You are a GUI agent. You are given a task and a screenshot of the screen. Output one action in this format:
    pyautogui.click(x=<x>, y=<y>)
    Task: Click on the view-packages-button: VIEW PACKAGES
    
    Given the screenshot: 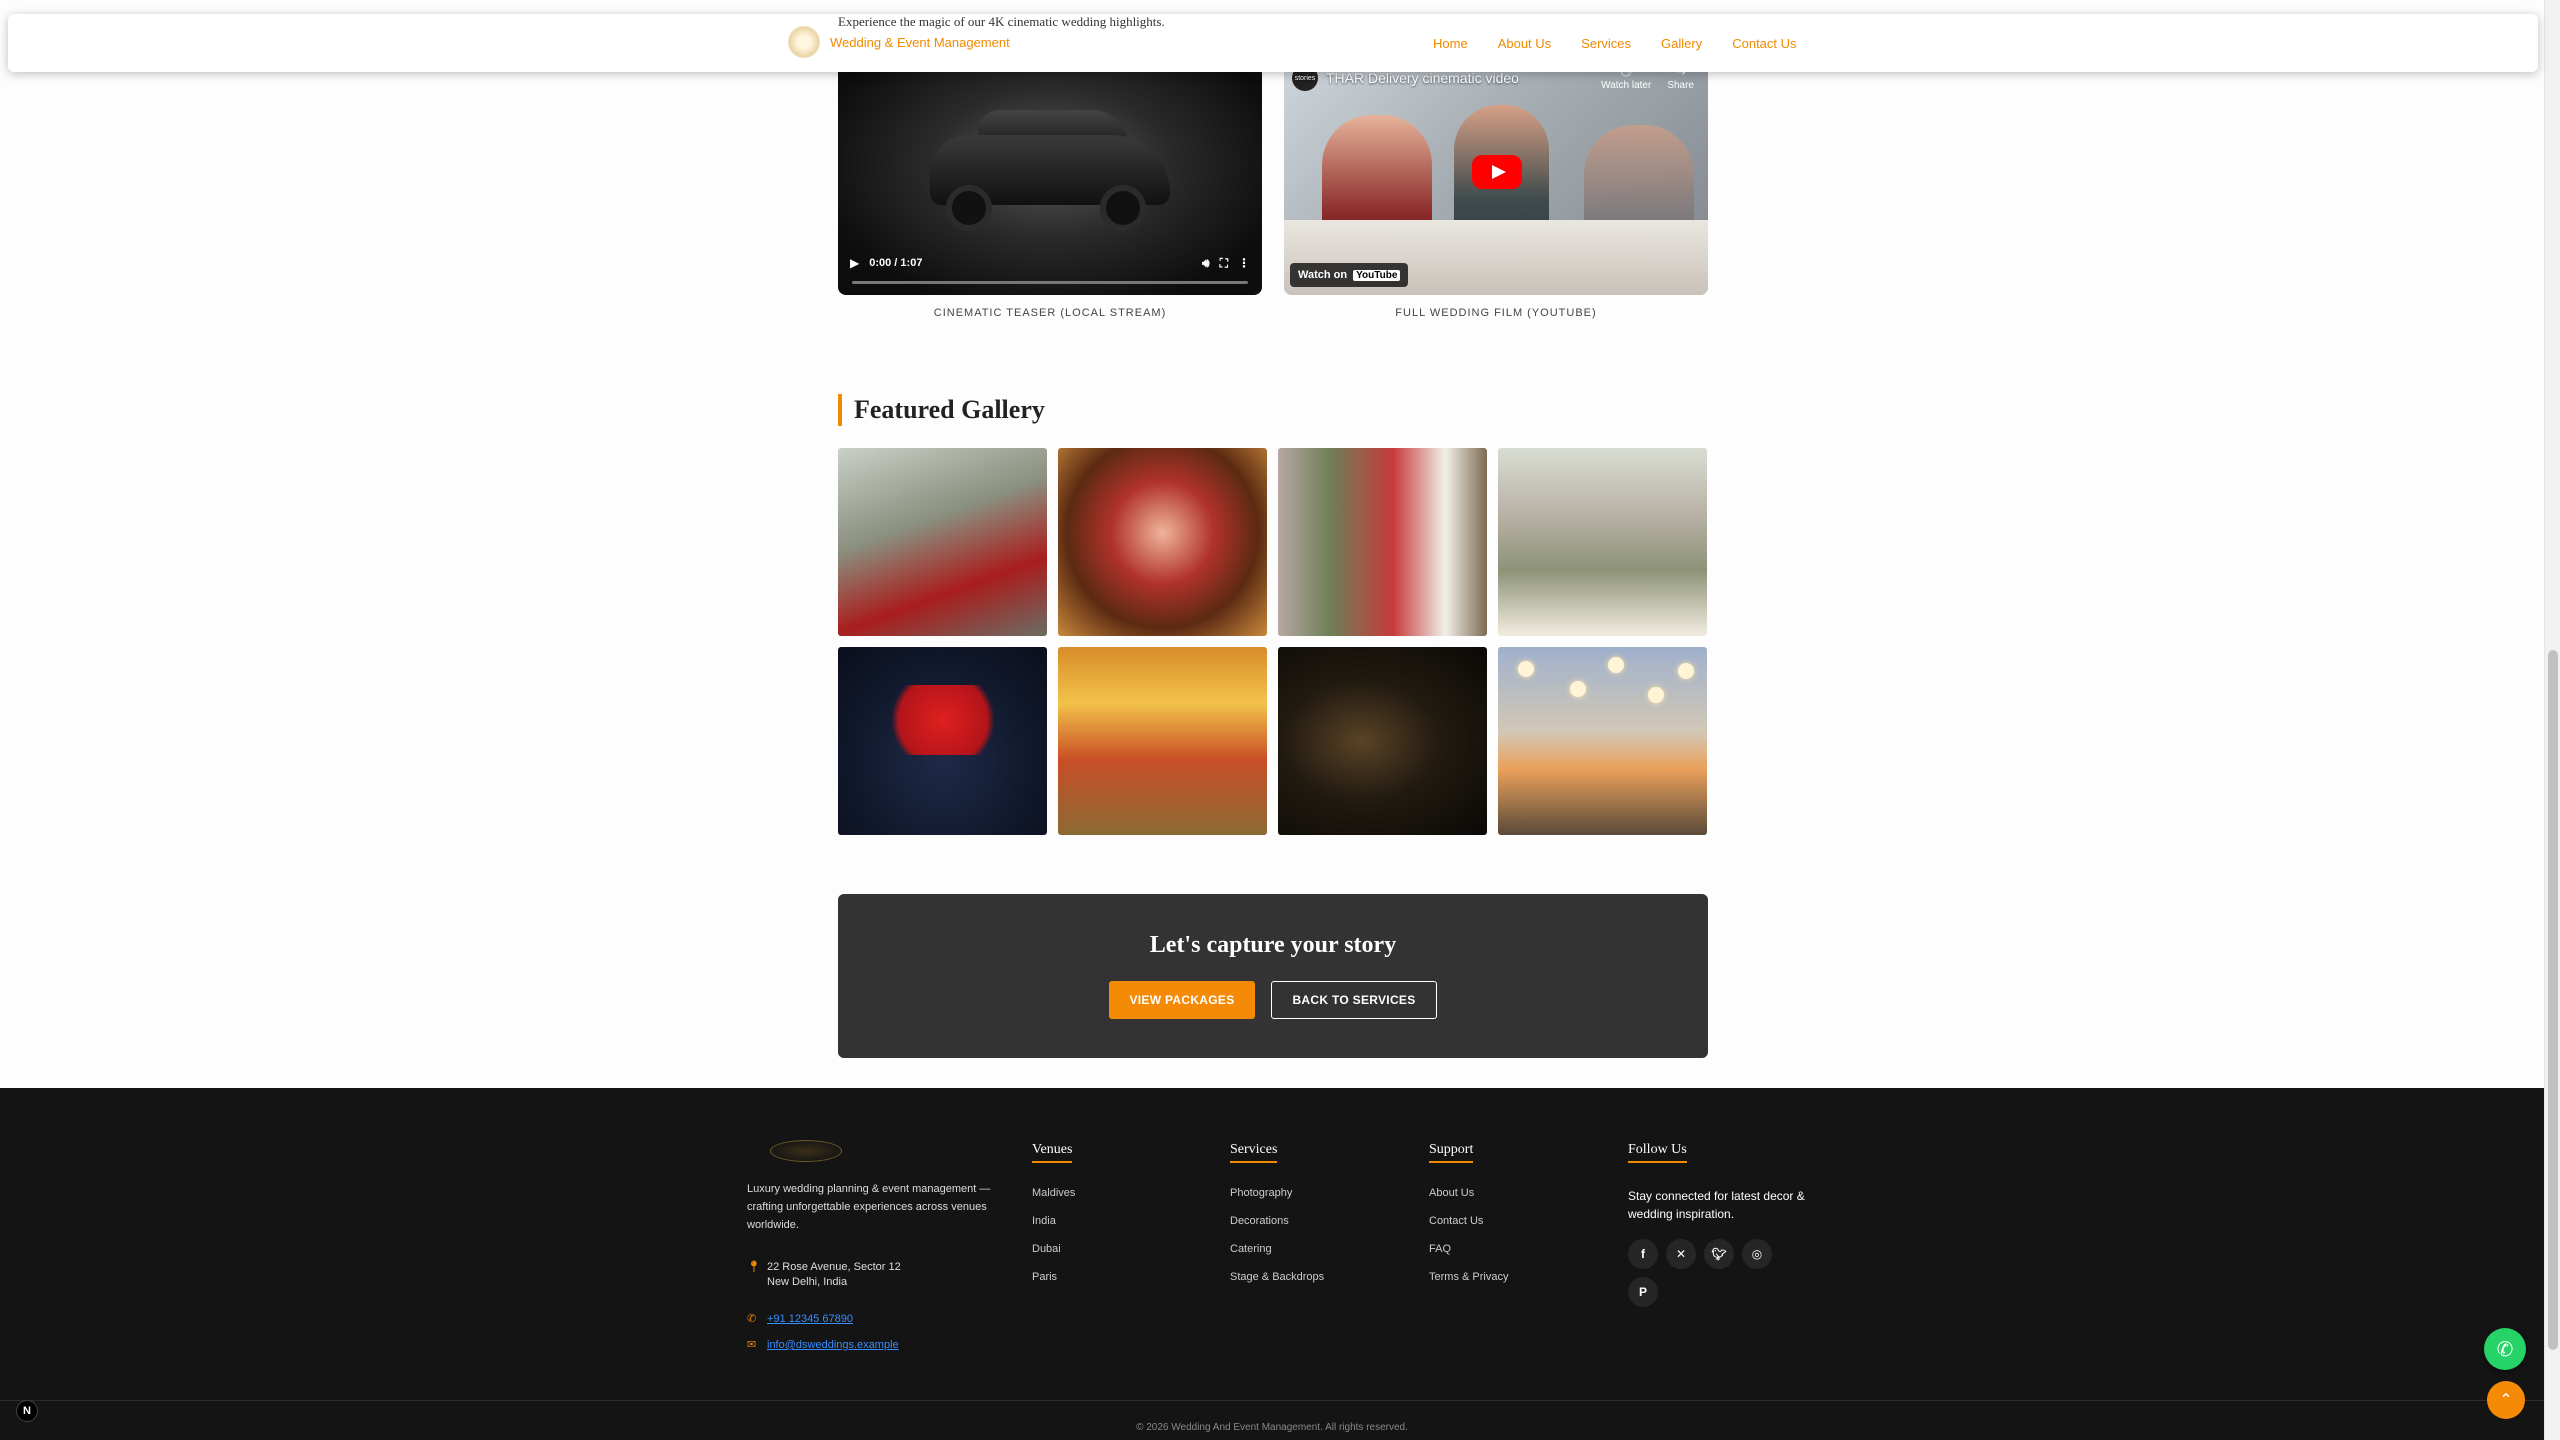 What is the action you would take?
    pyautogui.click(x=1182, y=1000)
    